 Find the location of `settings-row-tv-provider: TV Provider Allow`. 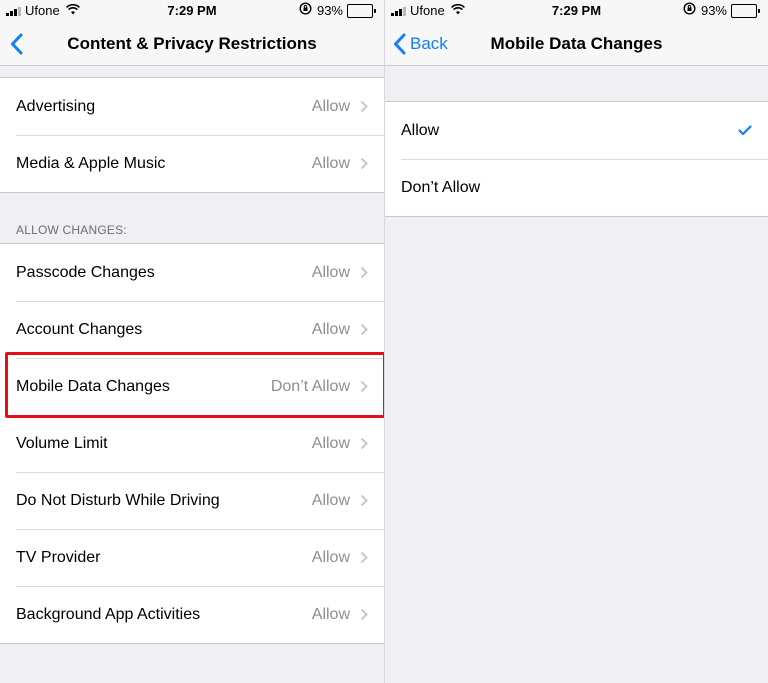

settings-row-tv-provider: TV Provider Allow is located at coordinates (192, 557).